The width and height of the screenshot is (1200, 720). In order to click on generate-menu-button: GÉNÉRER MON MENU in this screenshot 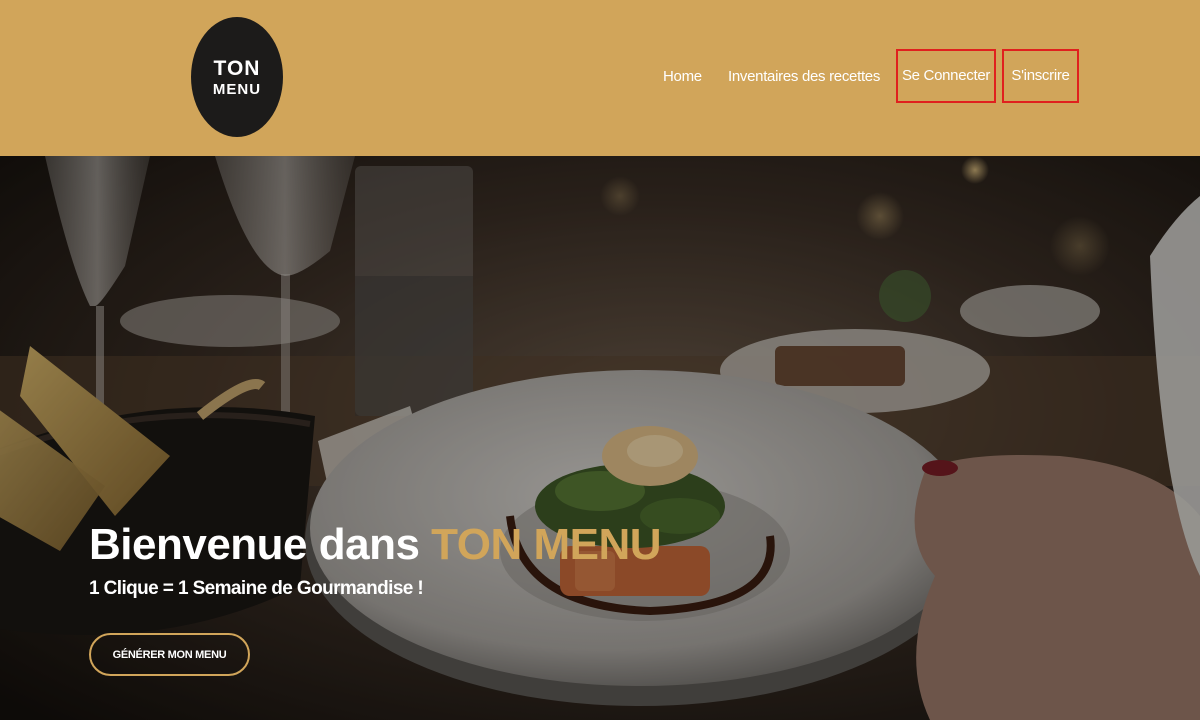, I will do `click(169, 654)`.